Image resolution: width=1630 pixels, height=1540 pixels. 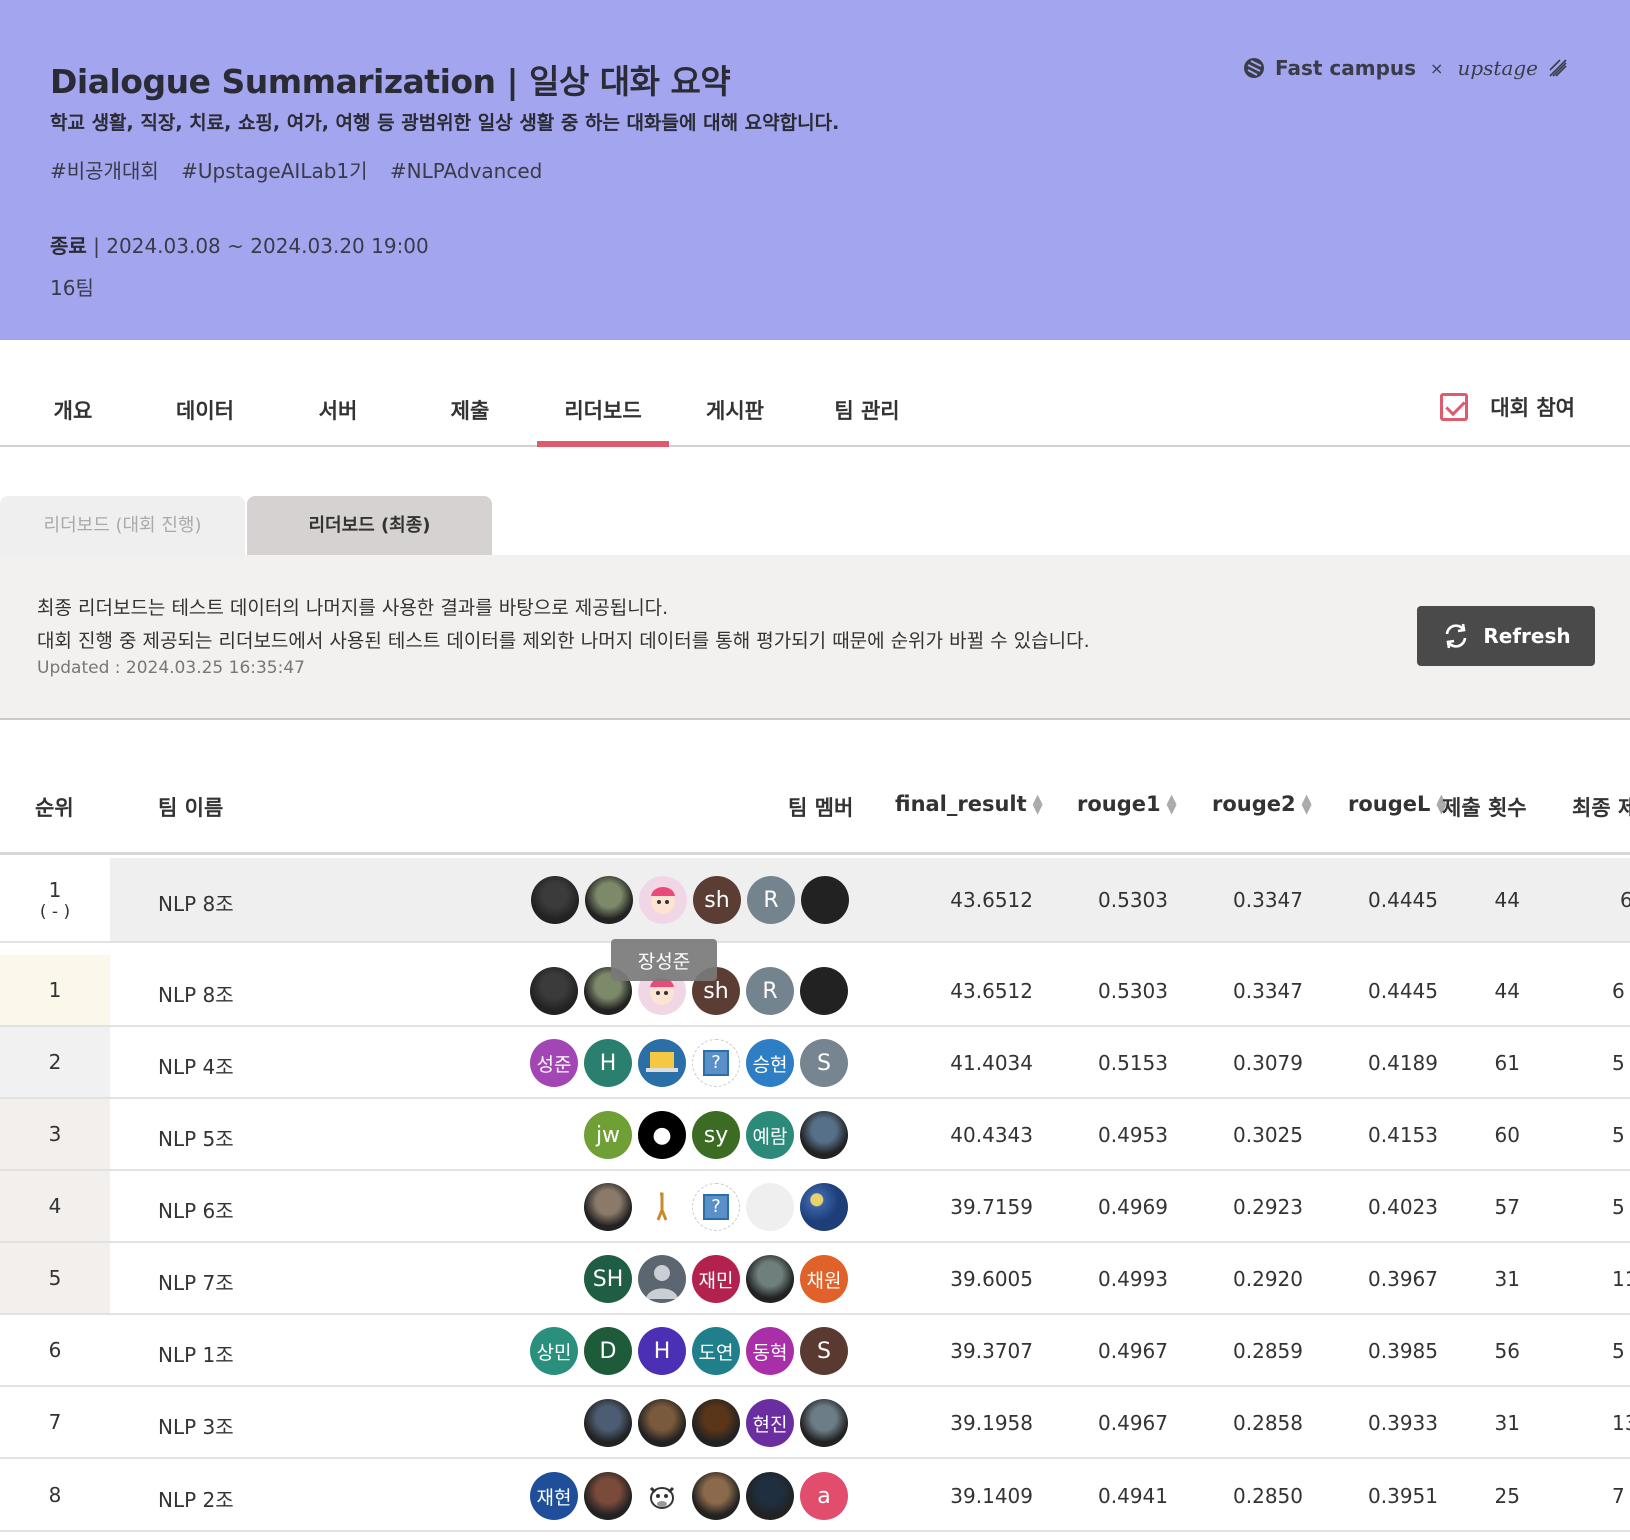 I want to click on submissions-value: 44, so click(x=1507, y=900).